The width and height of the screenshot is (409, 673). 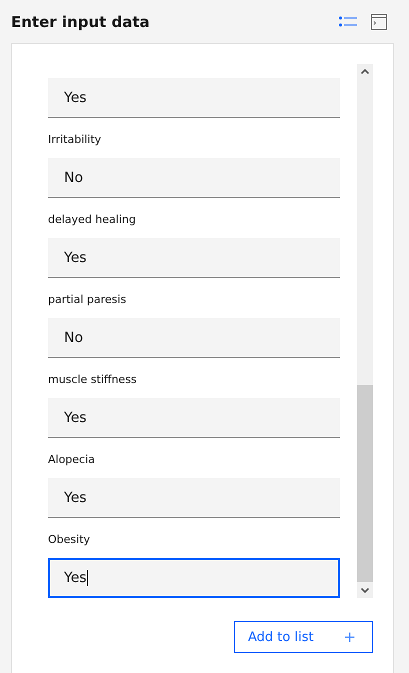 I want to click on list-icon, so click(x=348, y=22).